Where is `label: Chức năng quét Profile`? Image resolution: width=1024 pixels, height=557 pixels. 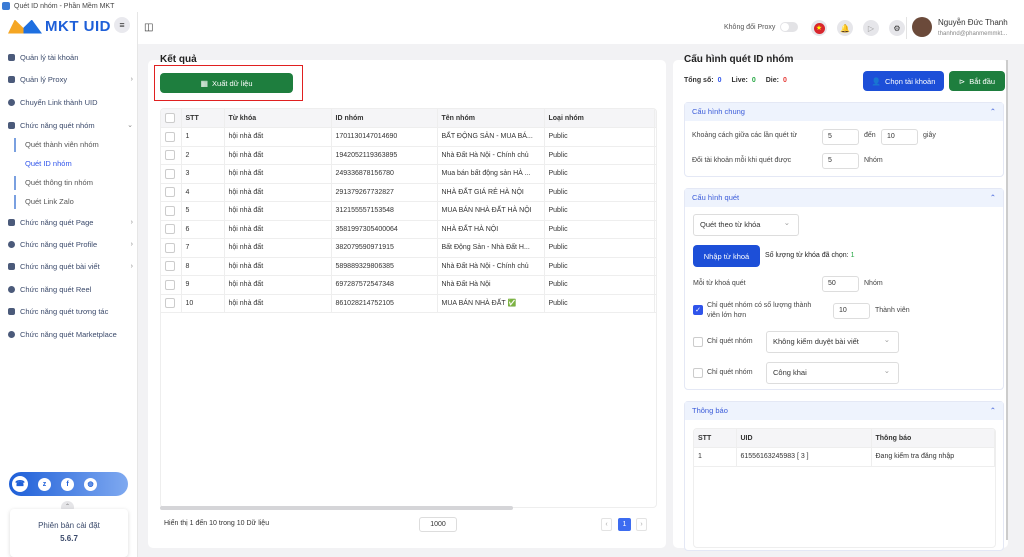
label: Chức năng quét Profile is located at coordinates (59, 244).